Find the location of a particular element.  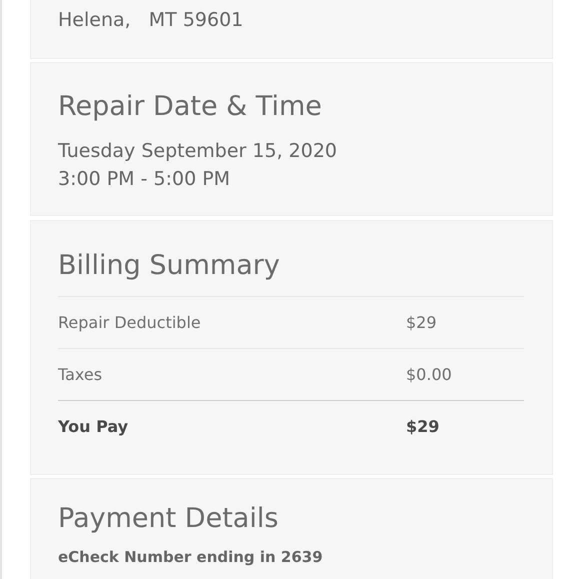

billing-label: Repair Deductible is located at coordinates (130, 322).